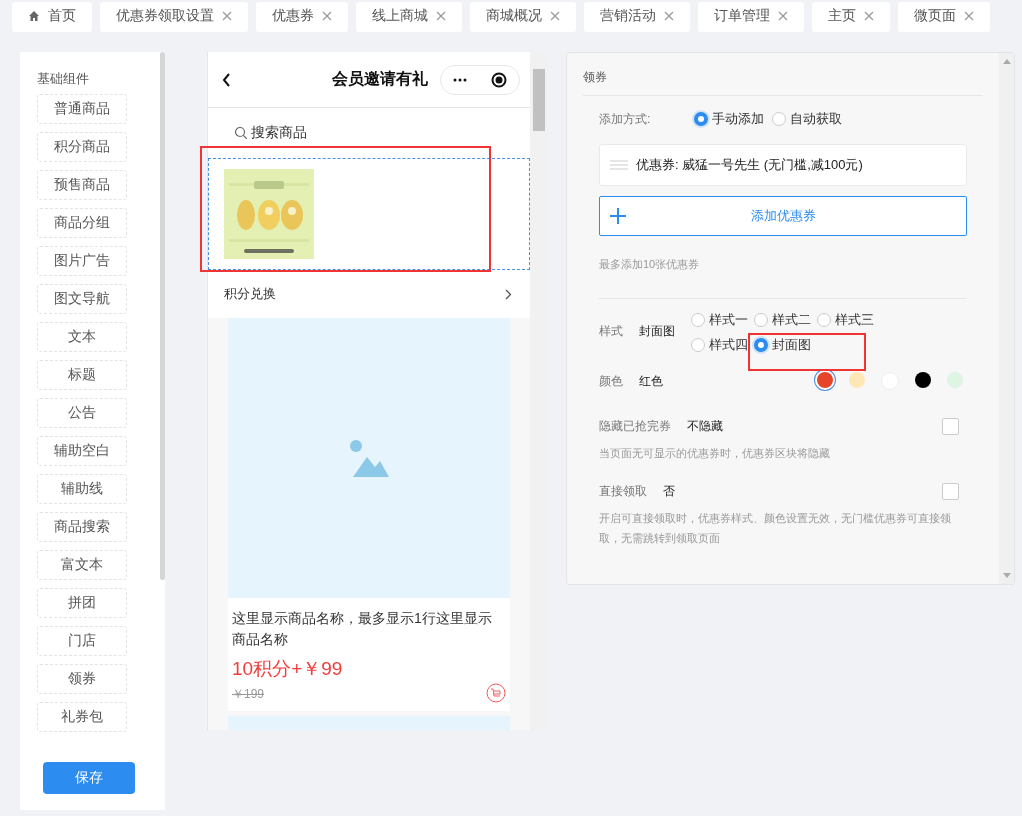 Image resolution: width=1022 pixels, height=816 pixels. I want to click on field-value: 红色, so click(651, 381).